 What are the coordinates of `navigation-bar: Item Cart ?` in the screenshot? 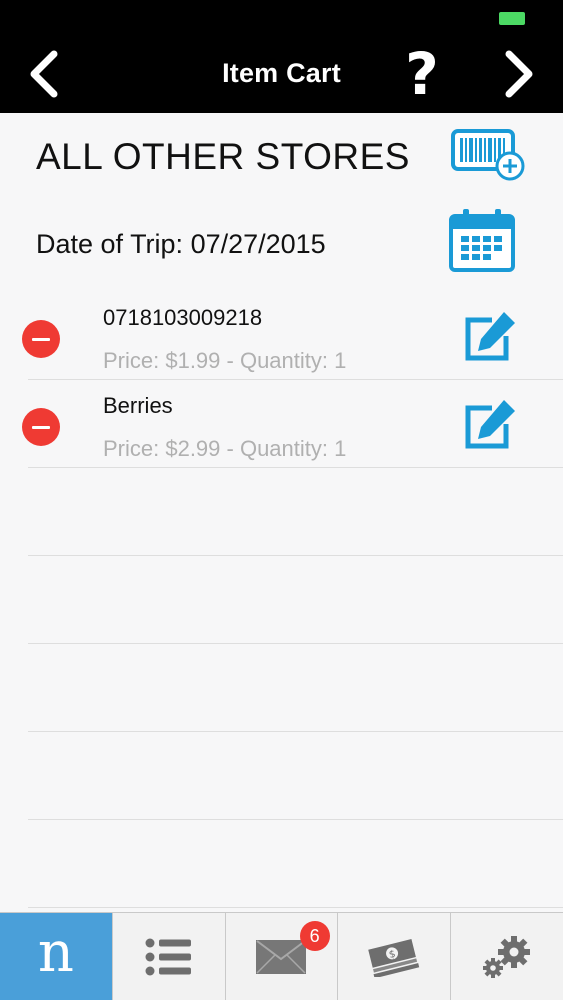 It's located at (281, 56).